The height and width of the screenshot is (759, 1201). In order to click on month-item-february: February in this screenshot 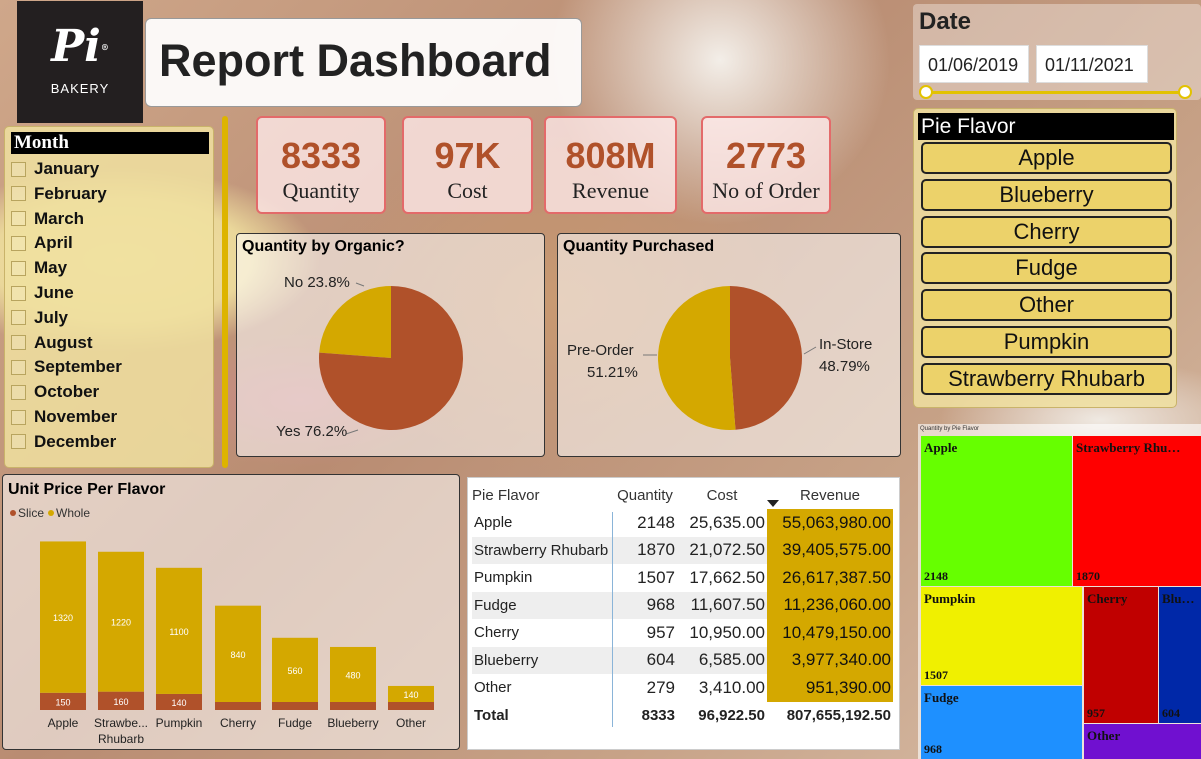, I will do `click(59, 194)`.